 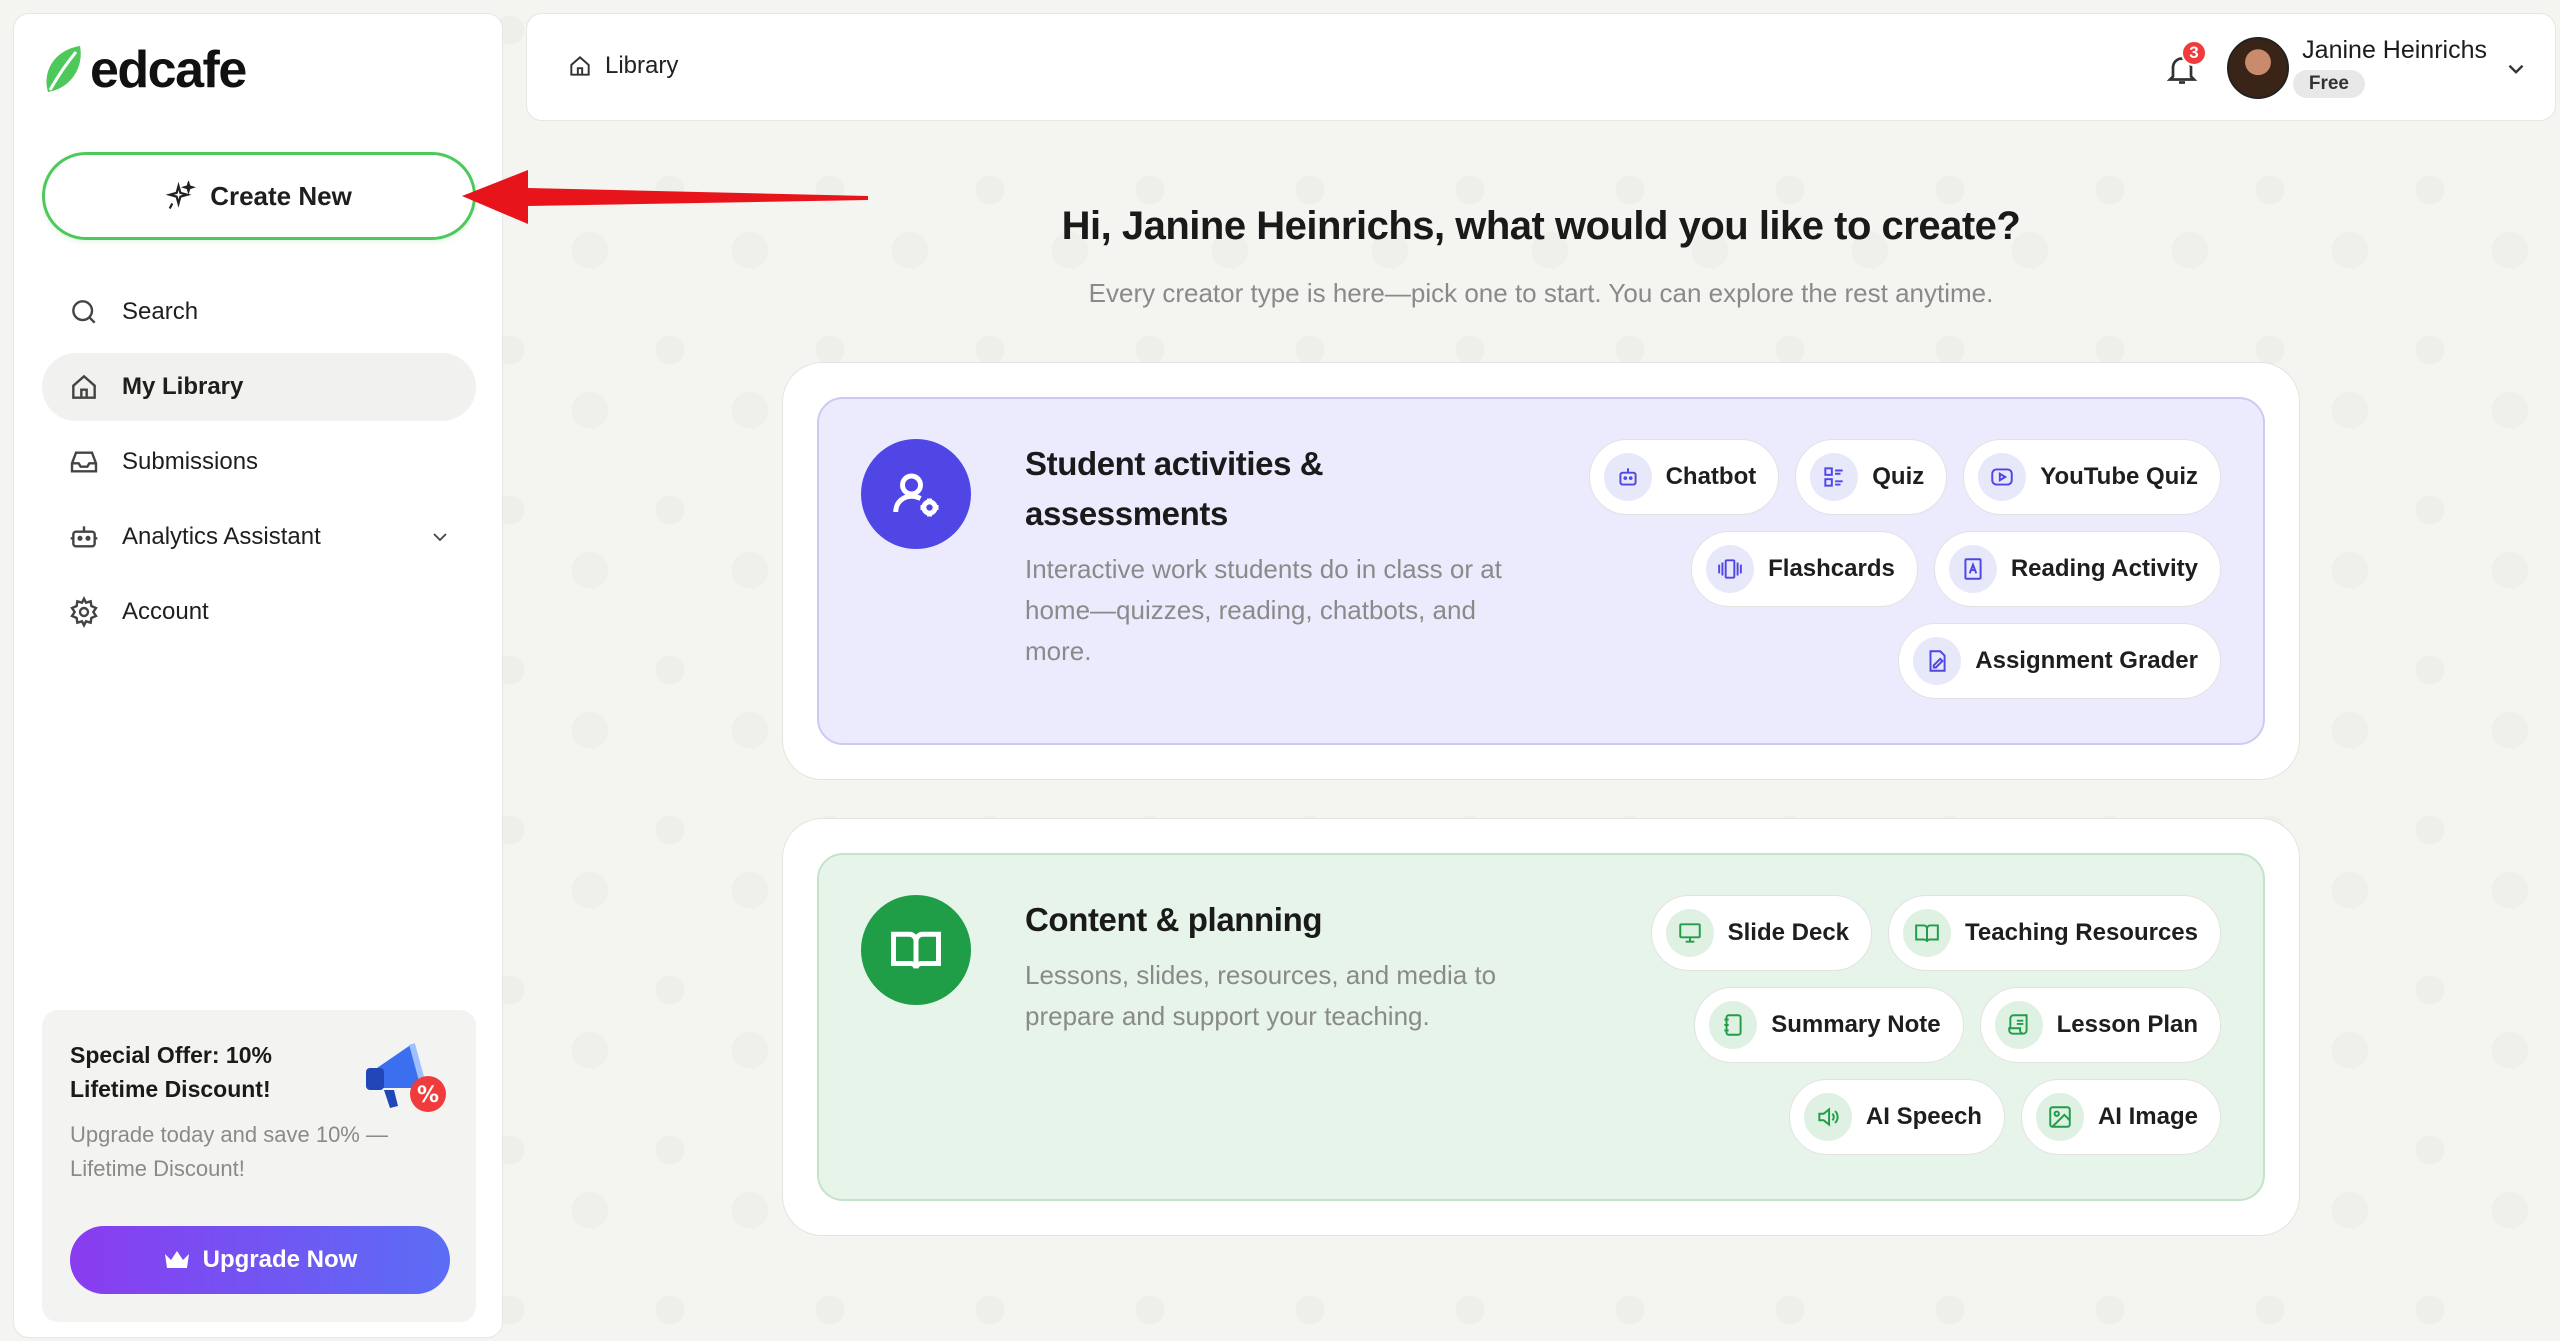 What do you see at coordinates (259, 612) in the screenshot?
I see `sidebar-item-account: Account` at bounding box center [259, 612].